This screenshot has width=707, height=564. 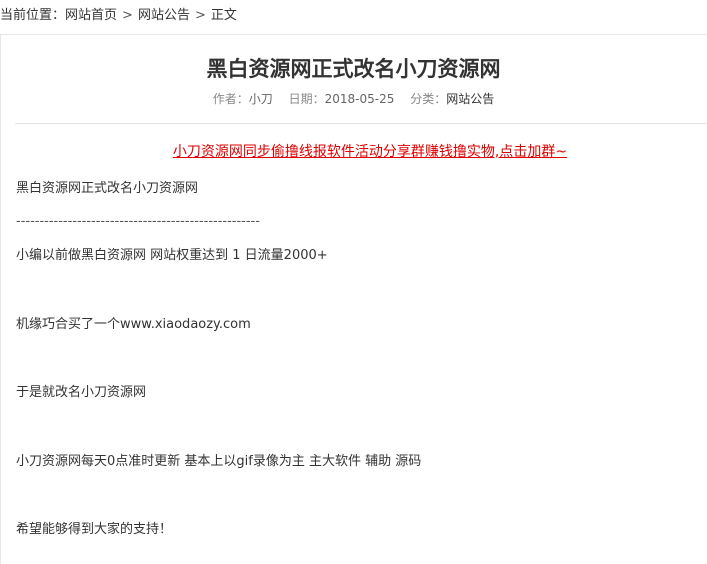 I want to click on promo-banner: 小刀资源网同步偷撸线报软件活动分享群赚钱撸实物,点击加群~, so click(x=353, y=152).